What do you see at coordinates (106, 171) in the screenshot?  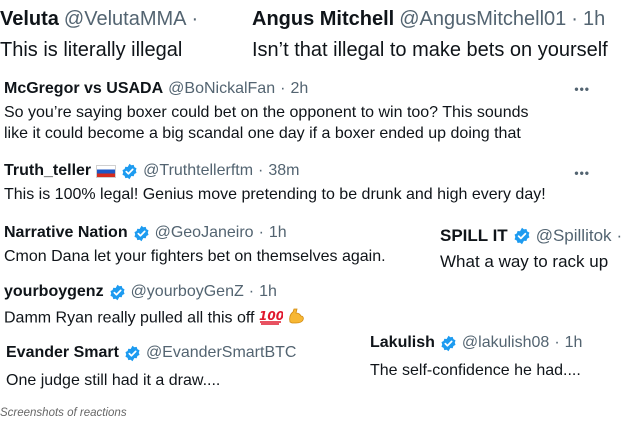 I see `russia-flag-icon` at bounding box center [106, 171].